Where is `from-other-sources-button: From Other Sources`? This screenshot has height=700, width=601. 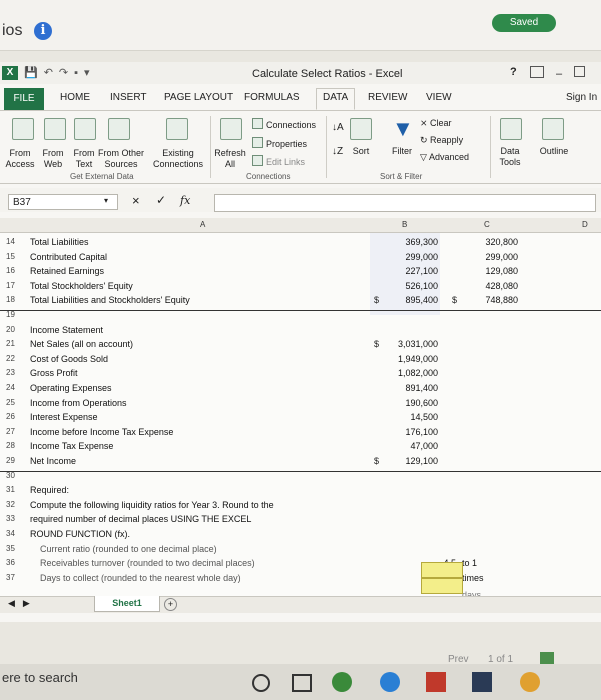 from-other-sources-button: From Other Sources is located at coordinates (121, 159).